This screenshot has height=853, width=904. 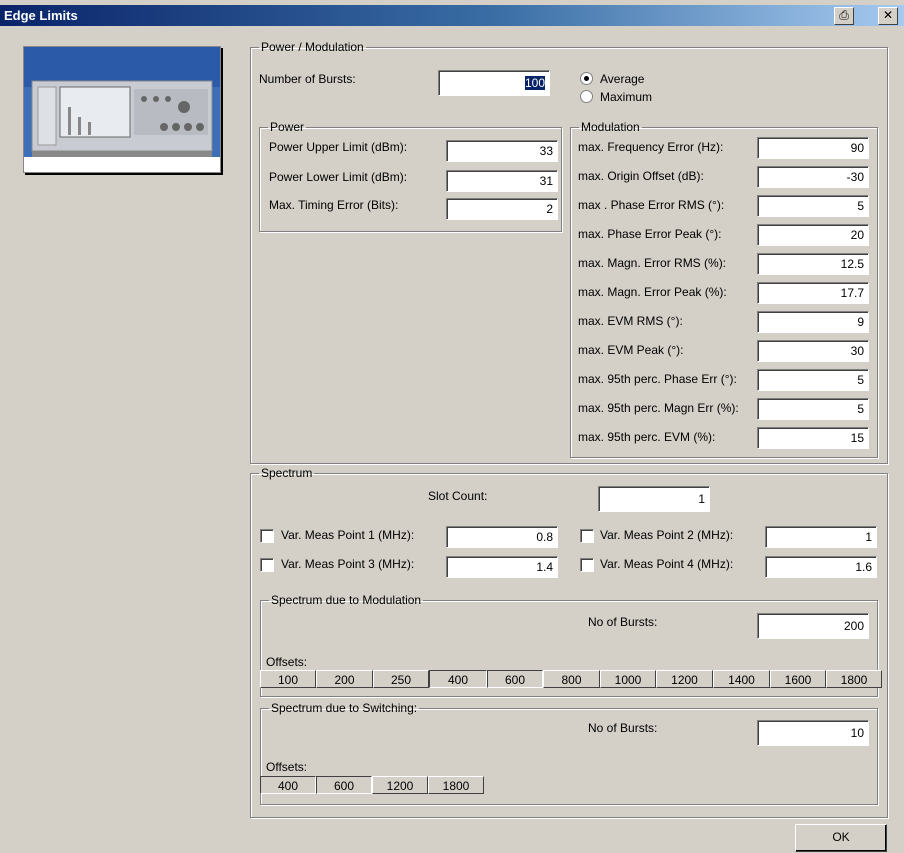 What do you see at coordinates (348, 564) in the screenshot?
I see `meas-point-3-label: Var. Meas Point 3 (MHz):` at bounding box center [348, 564].